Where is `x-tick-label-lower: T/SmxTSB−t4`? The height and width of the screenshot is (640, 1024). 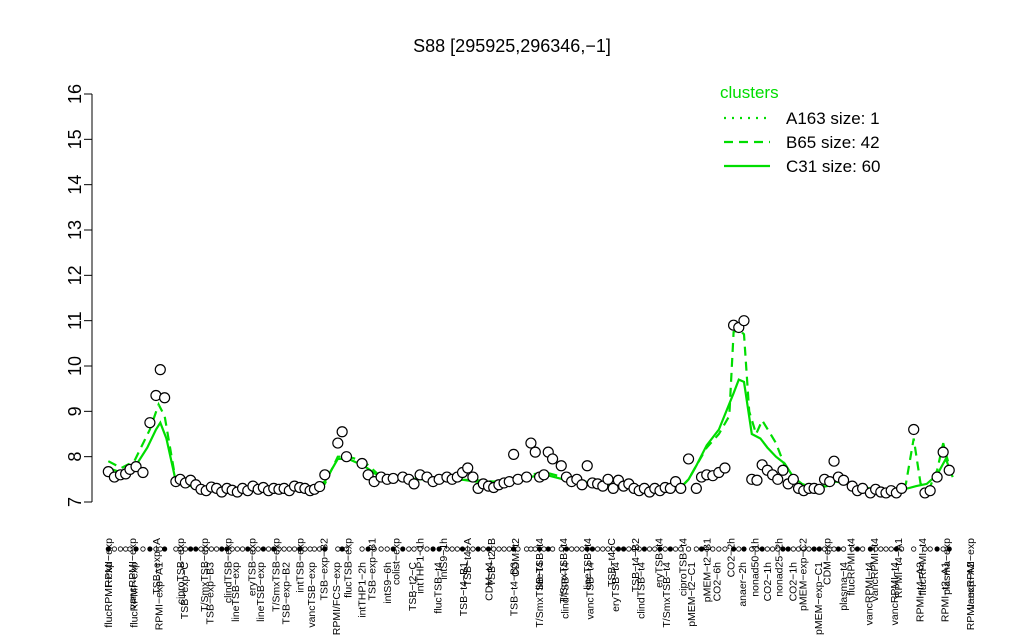 x-tick-label-lower: T/SmxTSB−t4 is located at coordinates (540, 595).